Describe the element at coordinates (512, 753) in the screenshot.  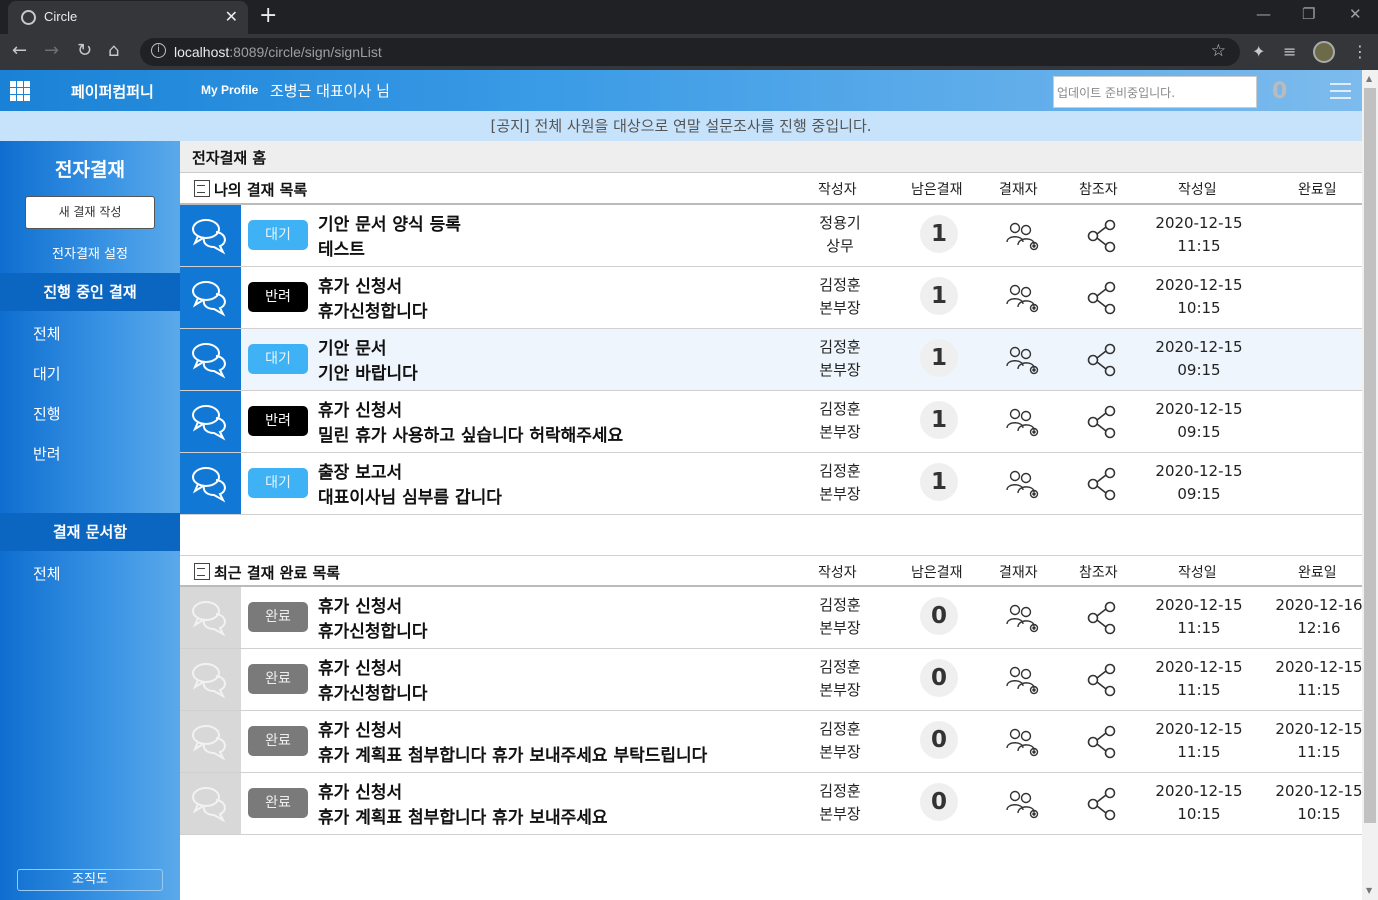
I see `doc-subject: 휴가 계획표 첨부합니다 휴가 보내주세요 부탁드립니다` at that location.